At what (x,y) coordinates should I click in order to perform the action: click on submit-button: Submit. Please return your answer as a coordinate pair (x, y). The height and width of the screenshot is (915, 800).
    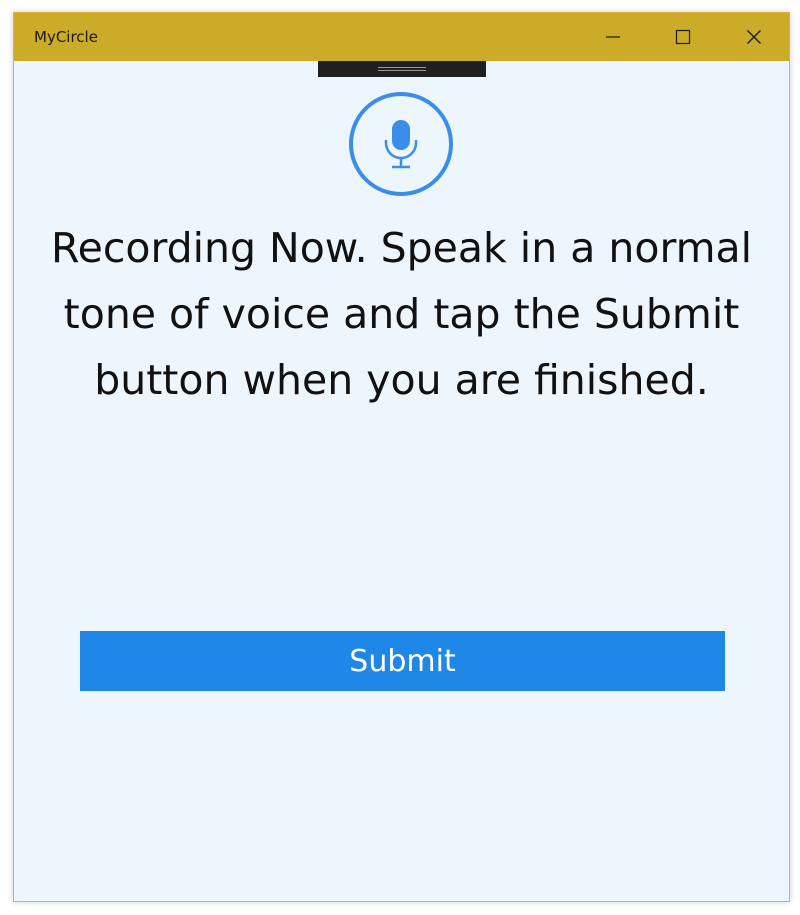
    Looking at the image, I should click on (402, 661).